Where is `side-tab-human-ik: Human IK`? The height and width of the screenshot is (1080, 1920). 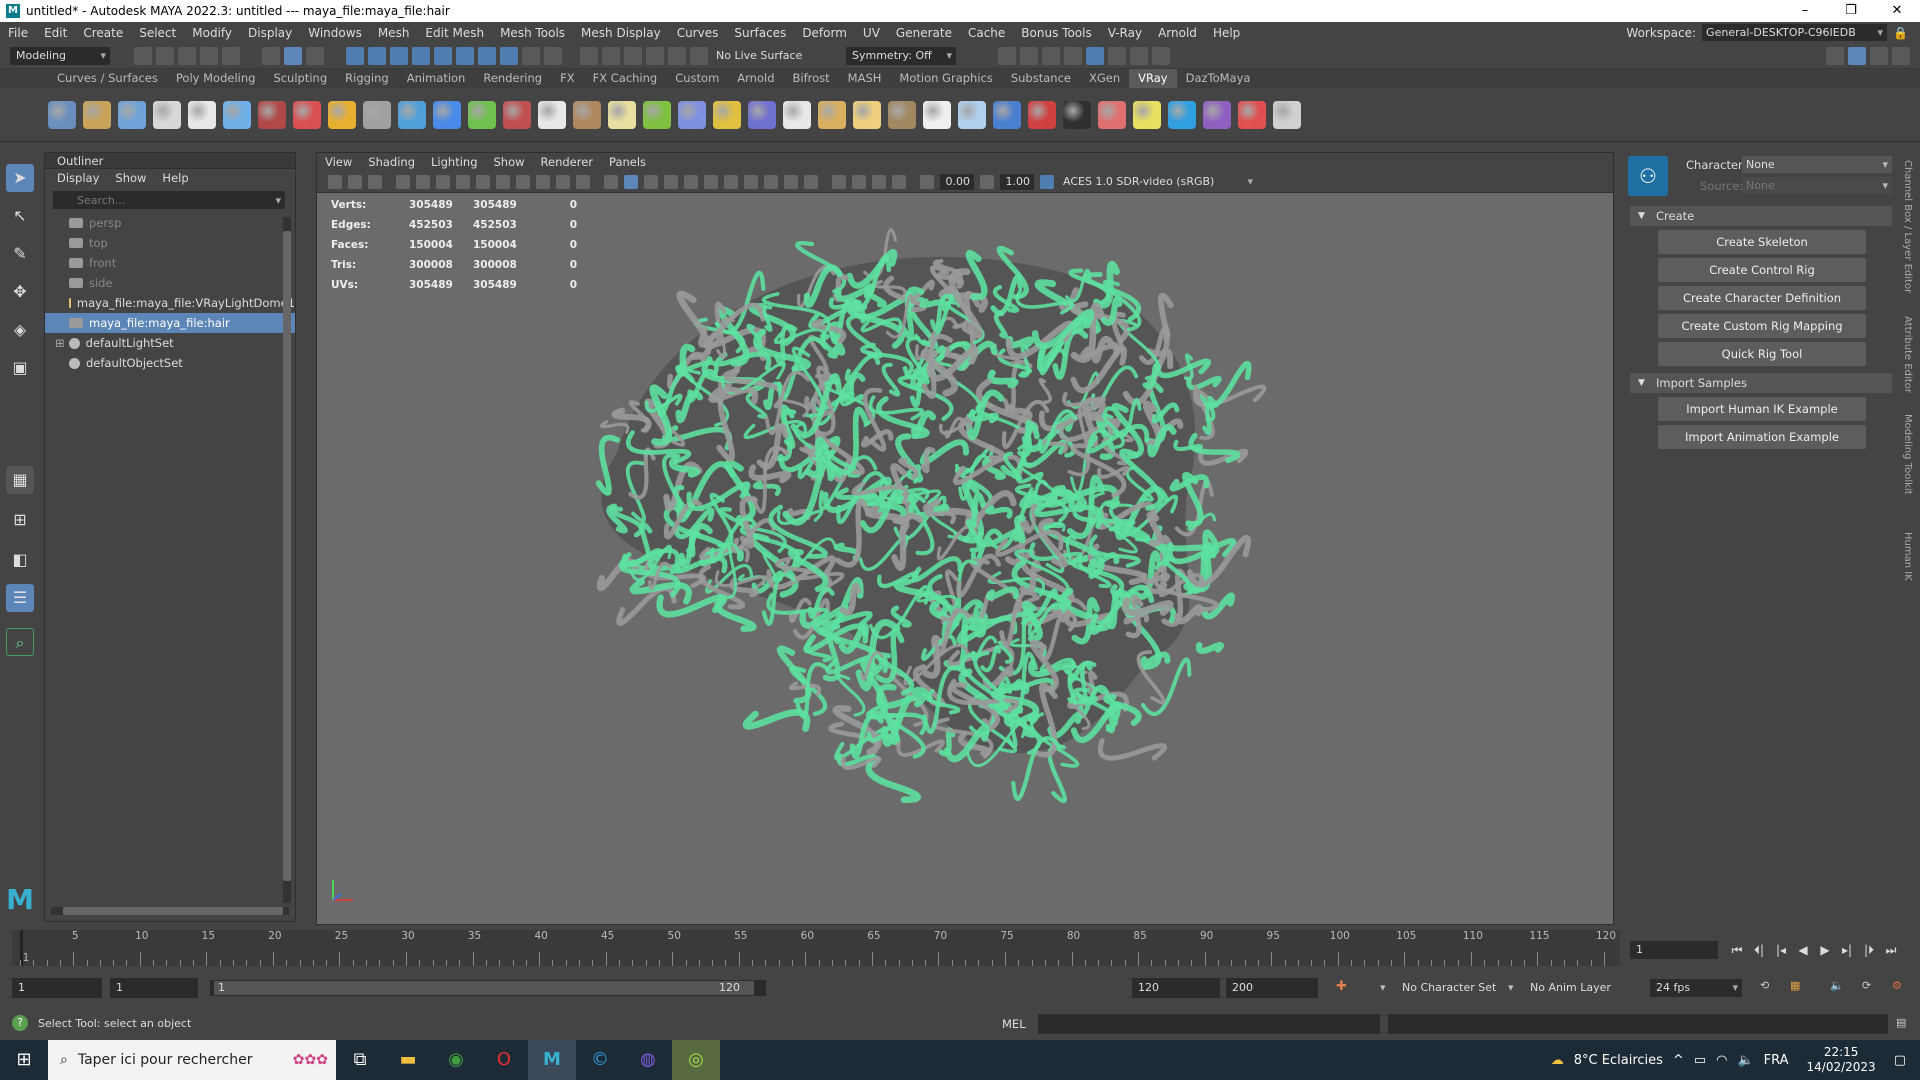 side-tab-human-ik: Human IK is located at coordinates (1907, 556).